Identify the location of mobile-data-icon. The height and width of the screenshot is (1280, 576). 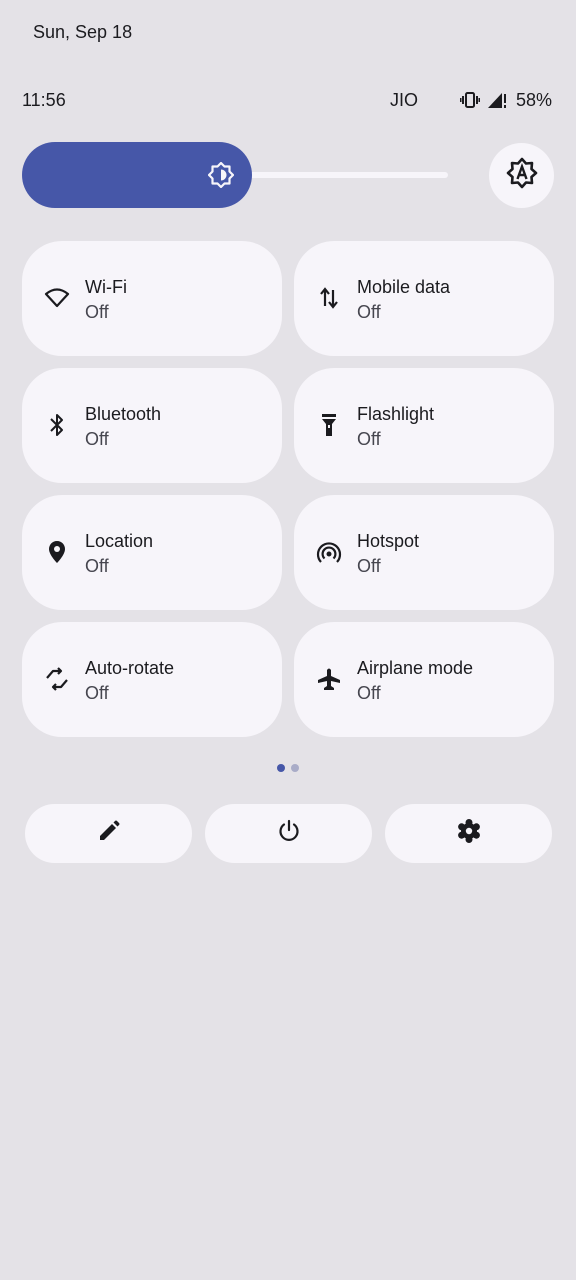
(329, 298).